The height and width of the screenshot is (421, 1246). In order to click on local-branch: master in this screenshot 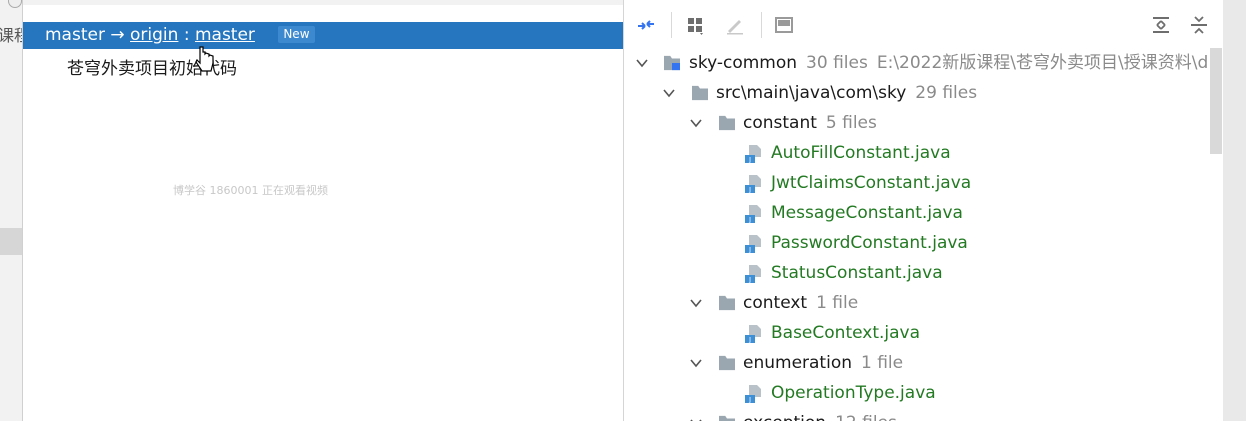, I will do `click(75, 35)`.